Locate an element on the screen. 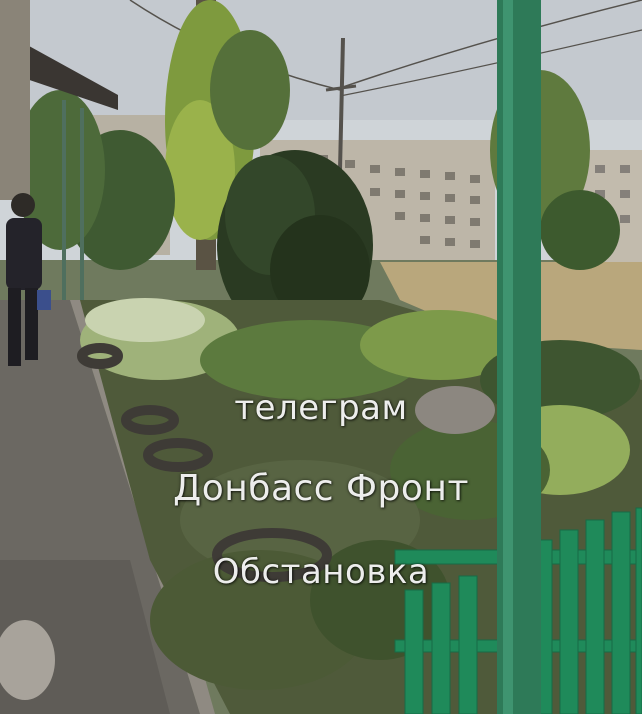 Image resolution: width=642 pixels, height=714 pixels. stone is located at coordinates (455, 410).